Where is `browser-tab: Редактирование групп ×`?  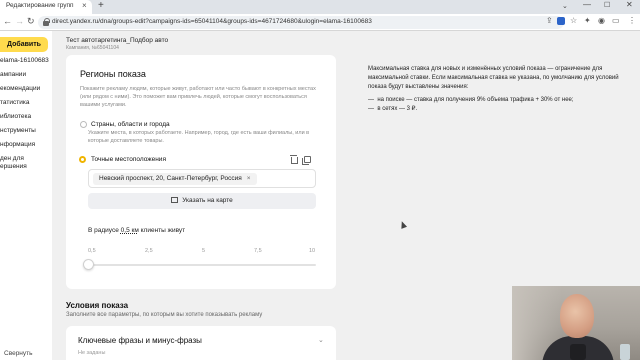
browser-tab: Редактирование групп × is located at coordinates (46, 7).